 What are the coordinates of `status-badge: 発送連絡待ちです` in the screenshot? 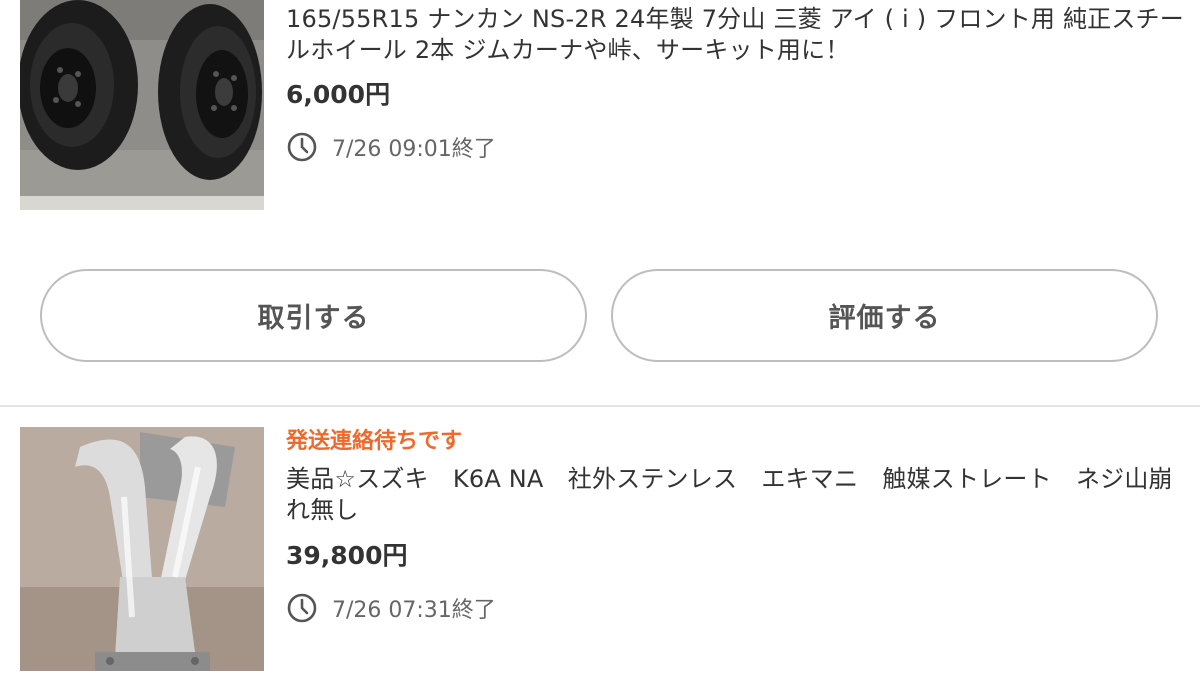 It's located at (374, 441).